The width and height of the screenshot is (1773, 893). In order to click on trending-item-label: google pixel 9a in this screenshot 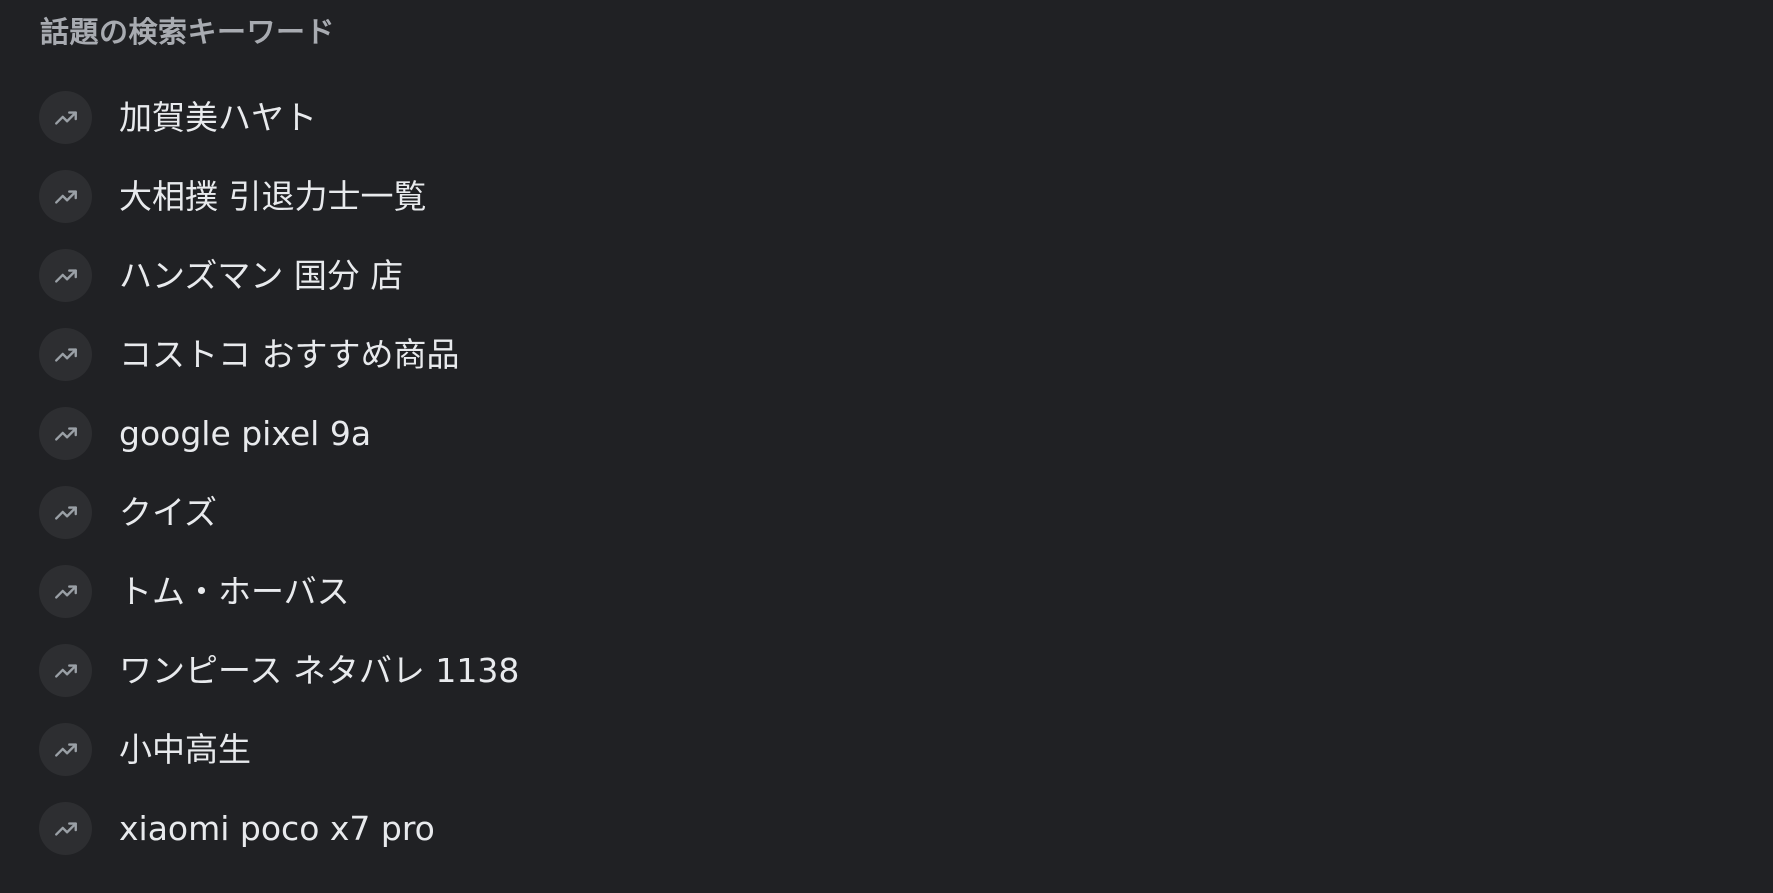, I will do `click(245, 433)`.